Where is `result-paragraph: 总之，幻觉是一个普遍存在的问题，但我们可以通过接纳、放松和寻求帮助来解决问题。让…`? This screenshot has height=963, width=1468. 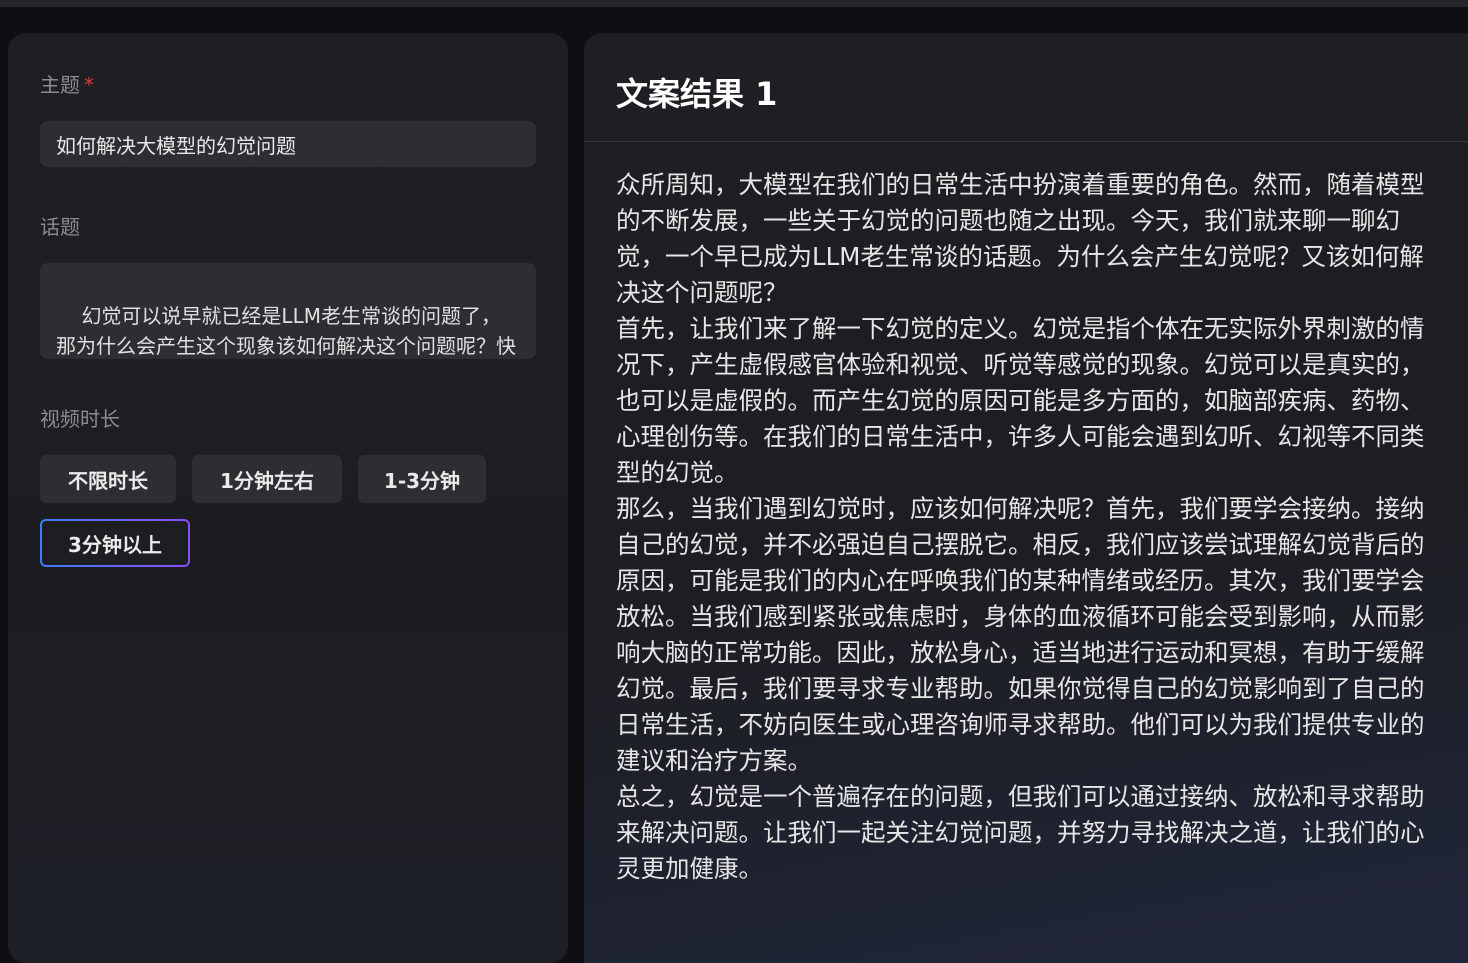 result-paragraph: 总之，幻觉是一个普遍存在的问题，但我们可以通过接纳、放松和寻求帮助来解决问题。让… is located at coordinates (1020, 832).